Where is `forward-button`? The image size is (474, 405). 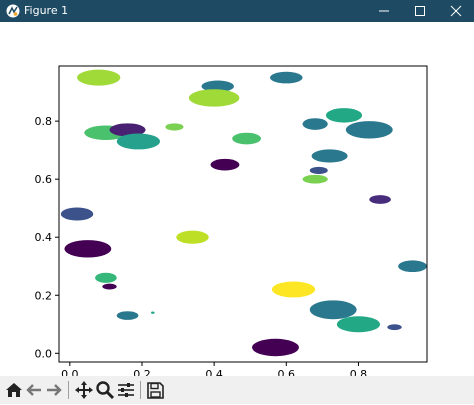 forward-button is located at coordinates (54, 390).